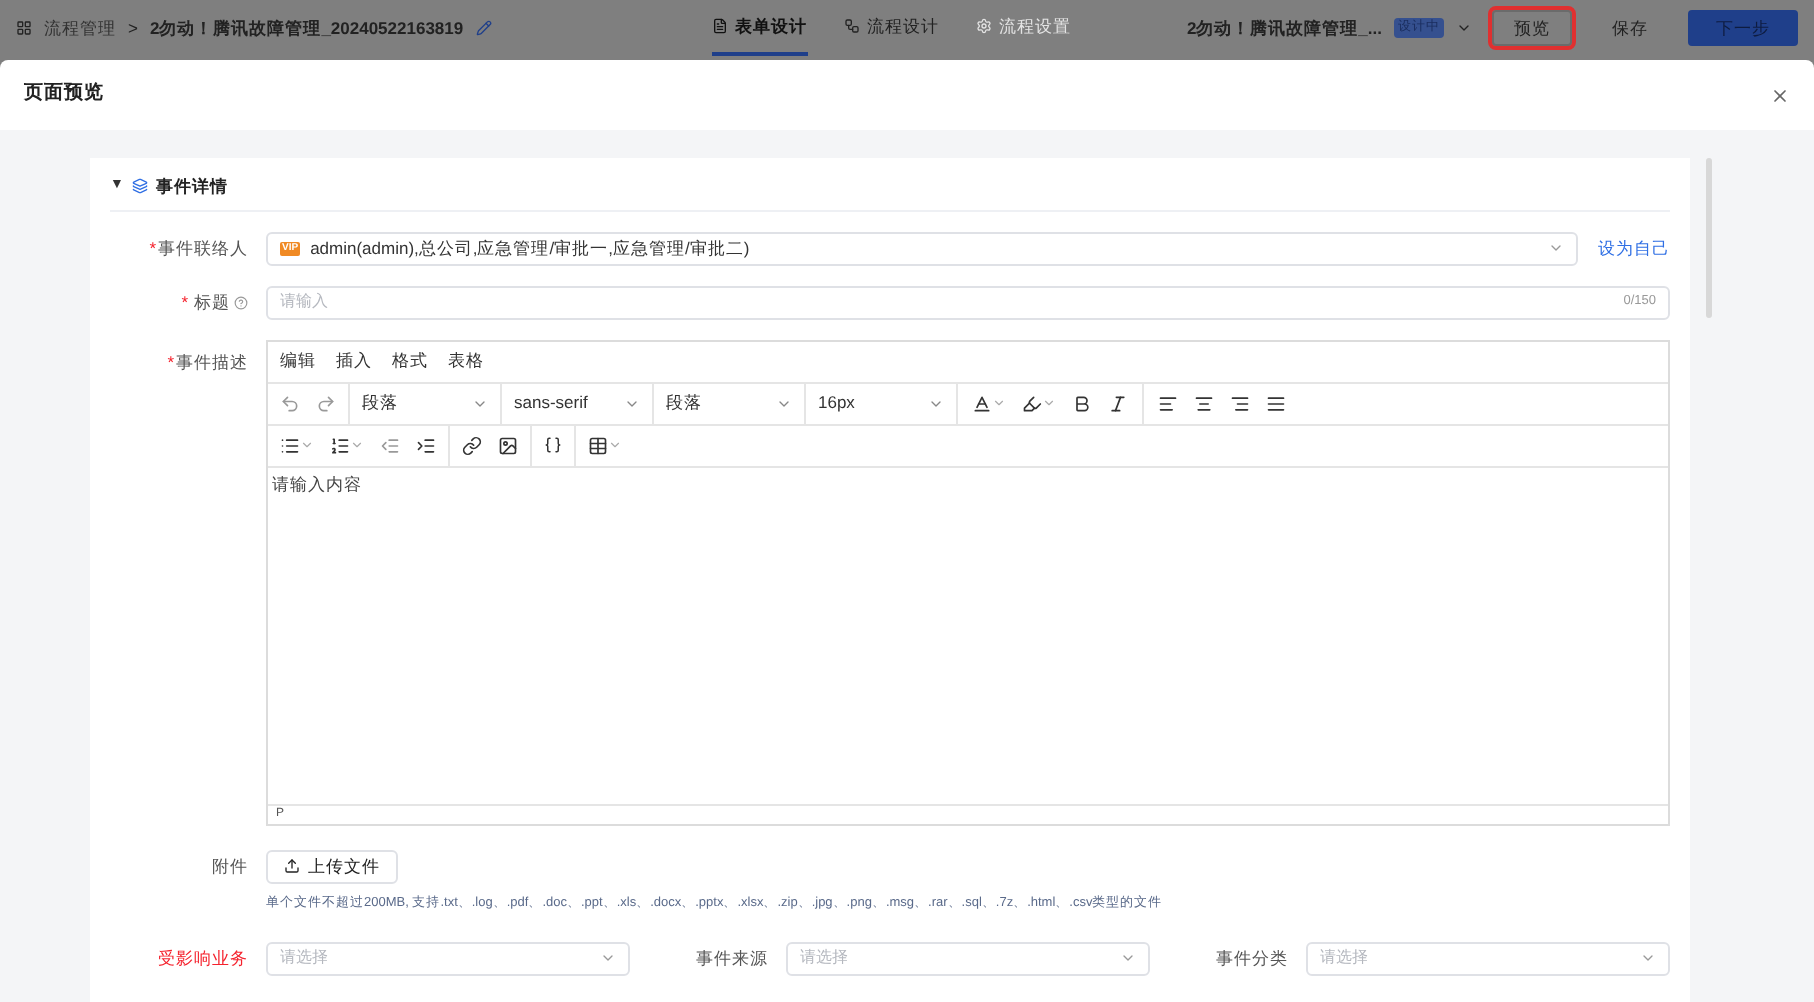 This screenshot has height=1002, width=1814. What do you see at coordinates (982, 403) in the screenshot?
I see `font-color-icon` at bounding box center [982, 403].